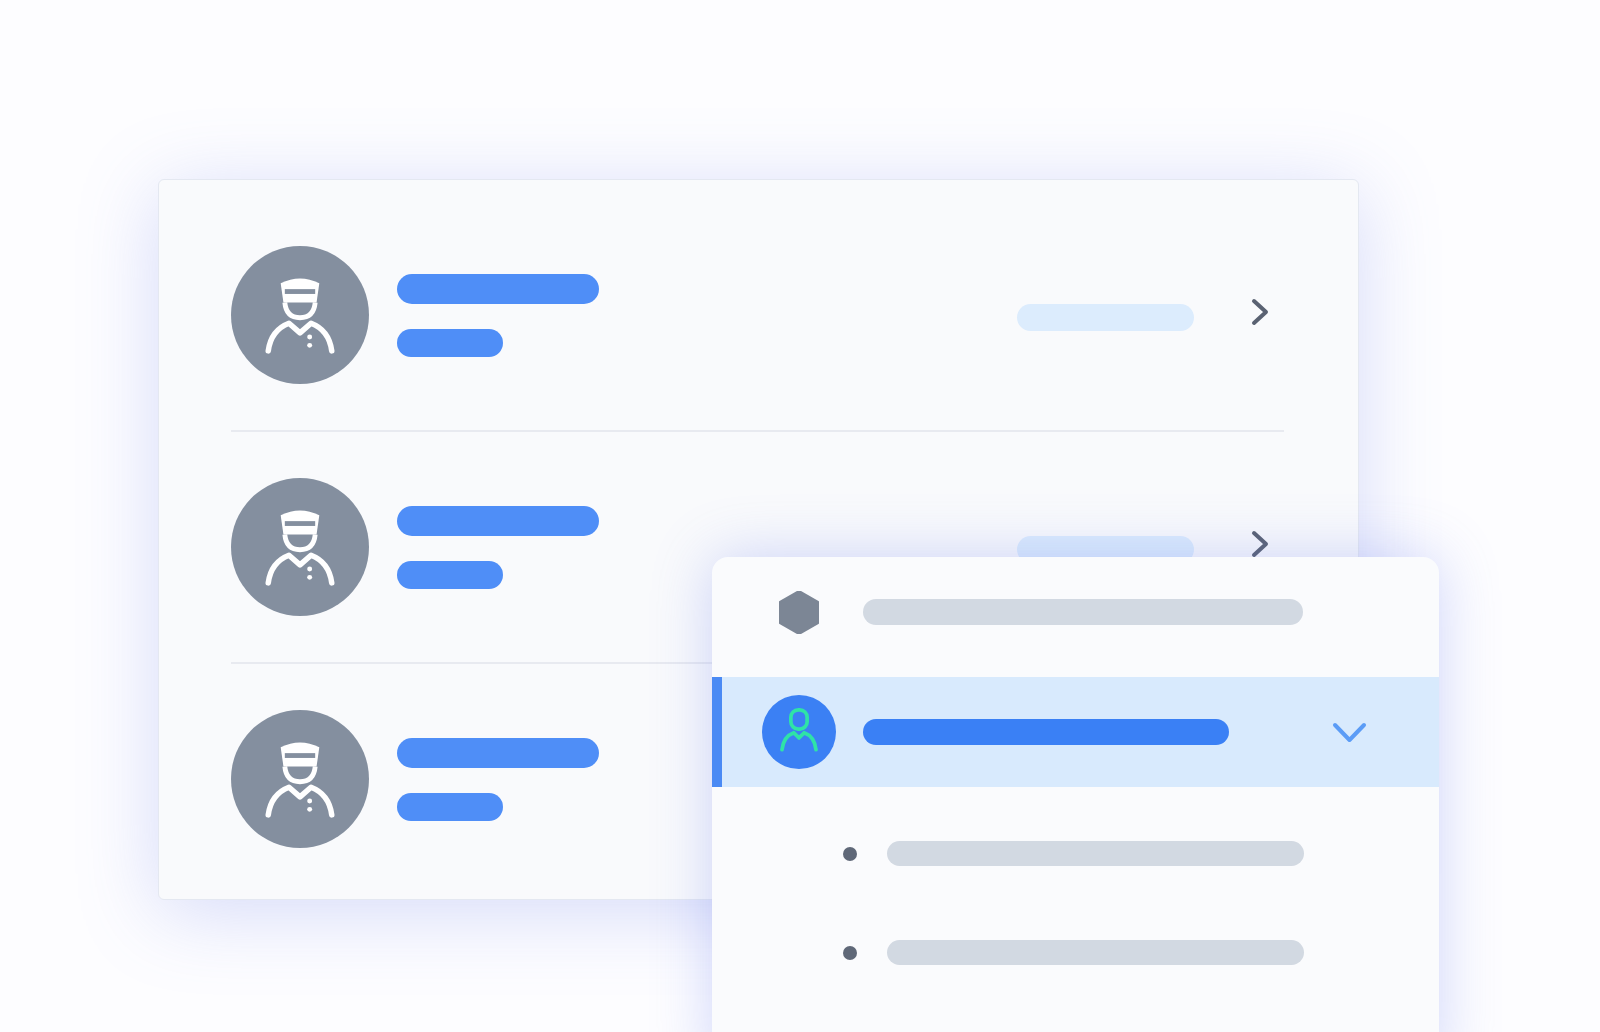  Describe the element at coordinates (1075, 732) in the screenshot. I see `menu-item` at that location.